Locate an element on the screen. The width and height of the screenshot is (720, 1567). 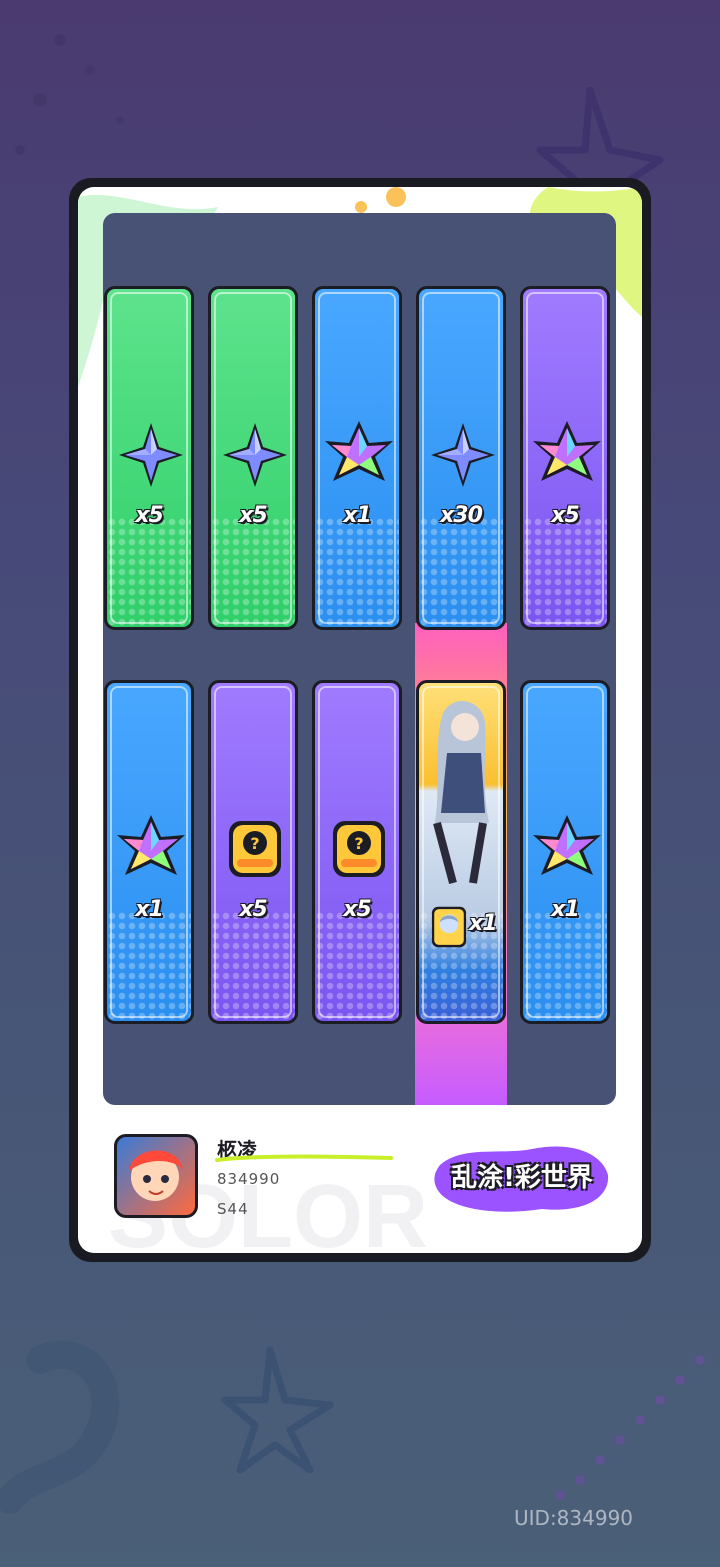
game-logo: 乱涂!彩世界 is located at coordinates (522, 1177).